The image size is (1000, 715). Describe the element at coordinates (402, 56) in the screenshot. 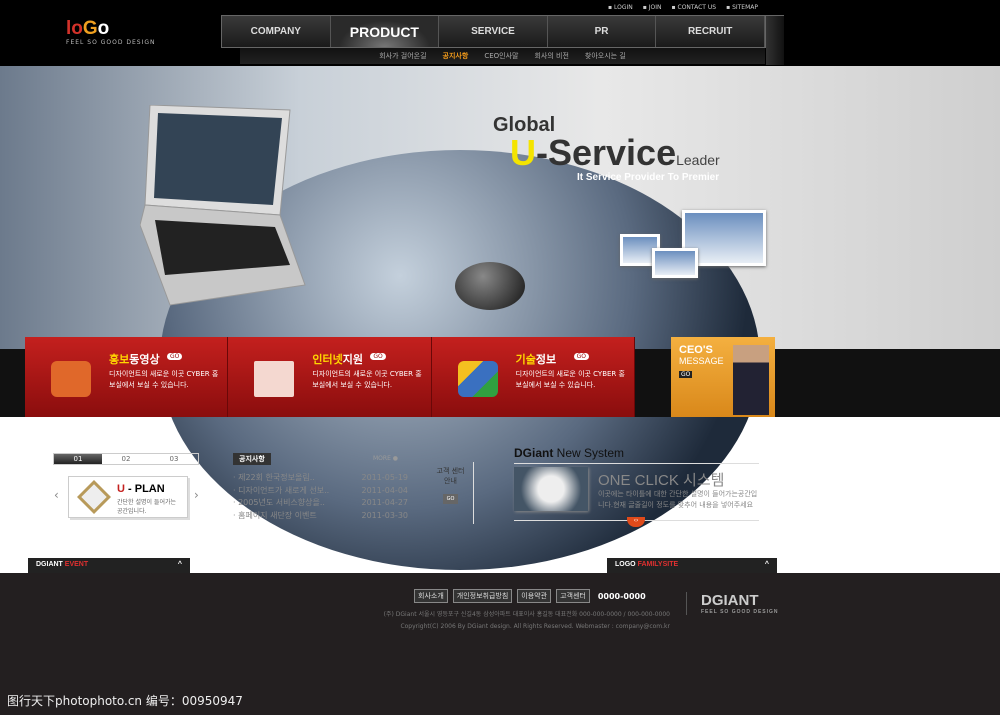

I see `subnav-history: 회사가 걸어온길` at that location.